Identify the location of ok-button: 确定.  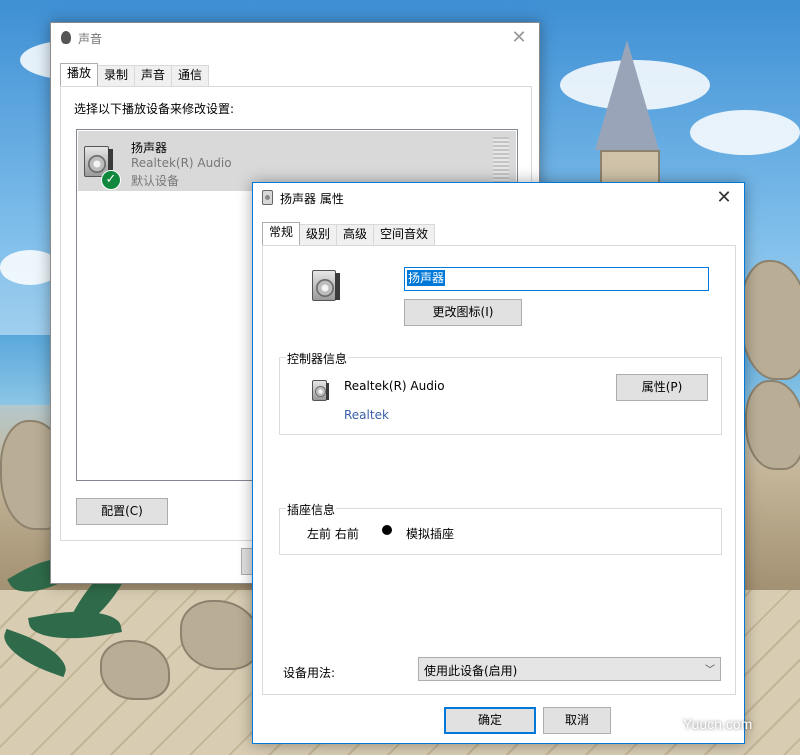
(490, 720).